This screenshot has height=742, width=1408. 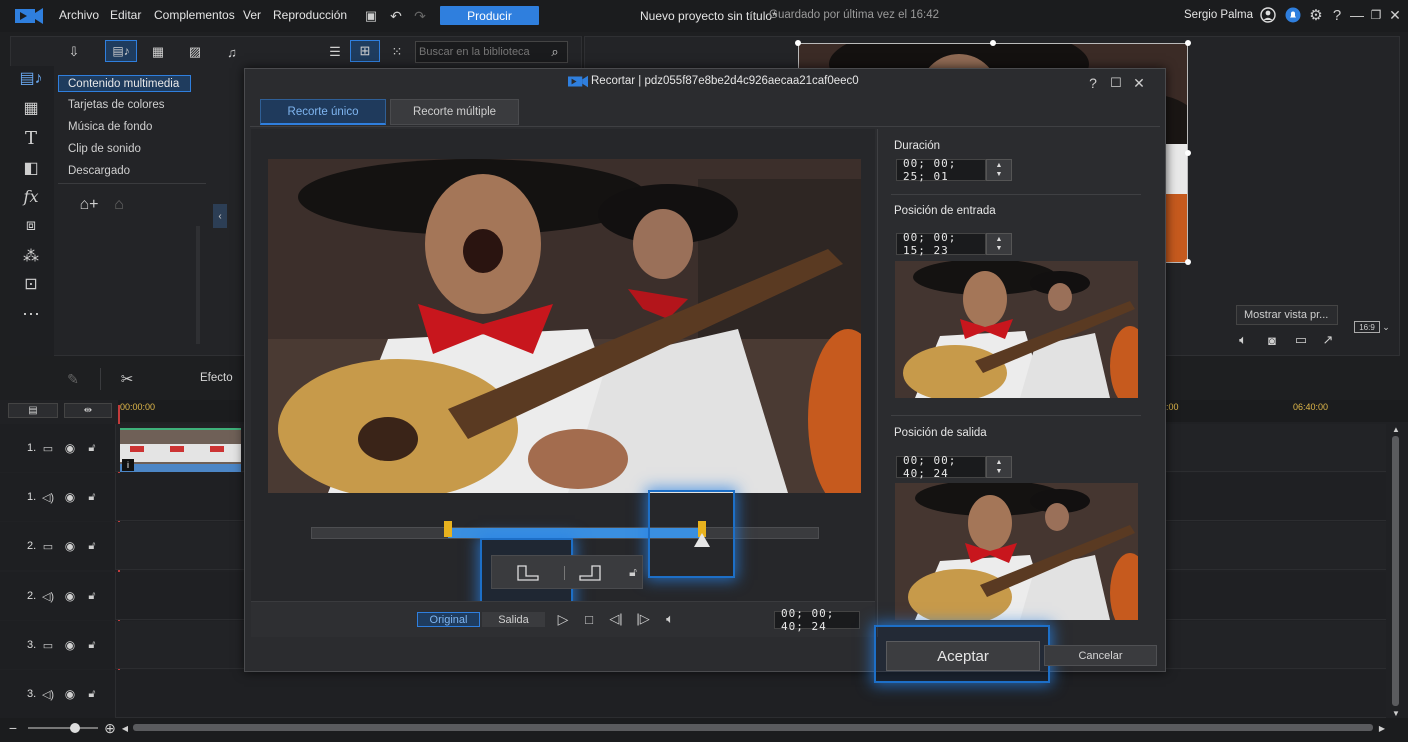 What do you see at coordinates (198, 285) in the screenshot?
I see `library-scrollbar` at bounding box center [198, 285].